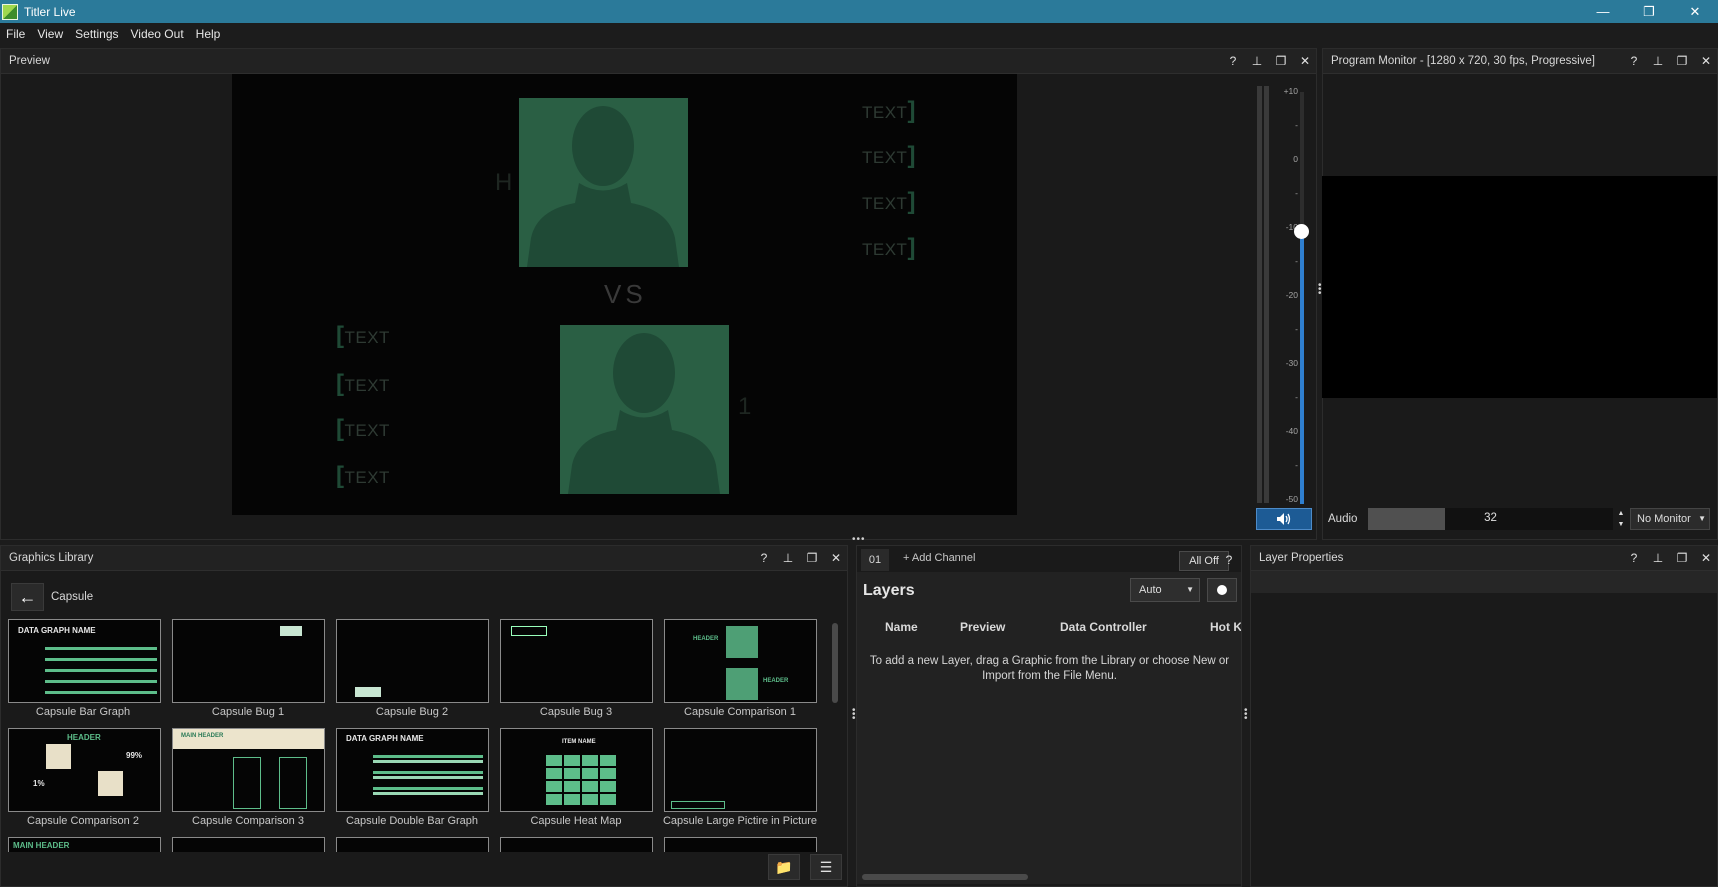 The width and height of the screenshot is (1718, 887). What do you see at coordinates (740, 770) in the screenshot?
I see `thumb-large-picture-in-picture` at bounding box center [740, 770].